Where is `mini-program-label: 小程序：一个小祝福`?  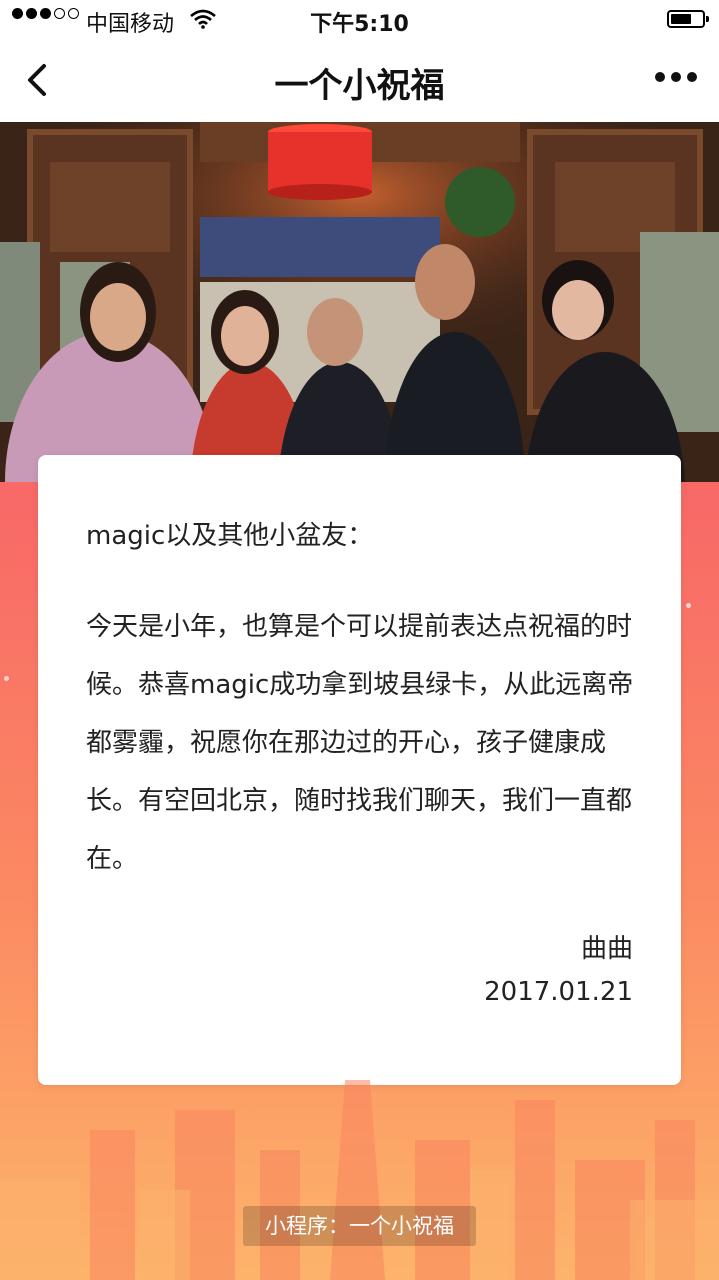
mini-program-label: 小程序：一个小祝福 is located at coordinates (359, 1226).